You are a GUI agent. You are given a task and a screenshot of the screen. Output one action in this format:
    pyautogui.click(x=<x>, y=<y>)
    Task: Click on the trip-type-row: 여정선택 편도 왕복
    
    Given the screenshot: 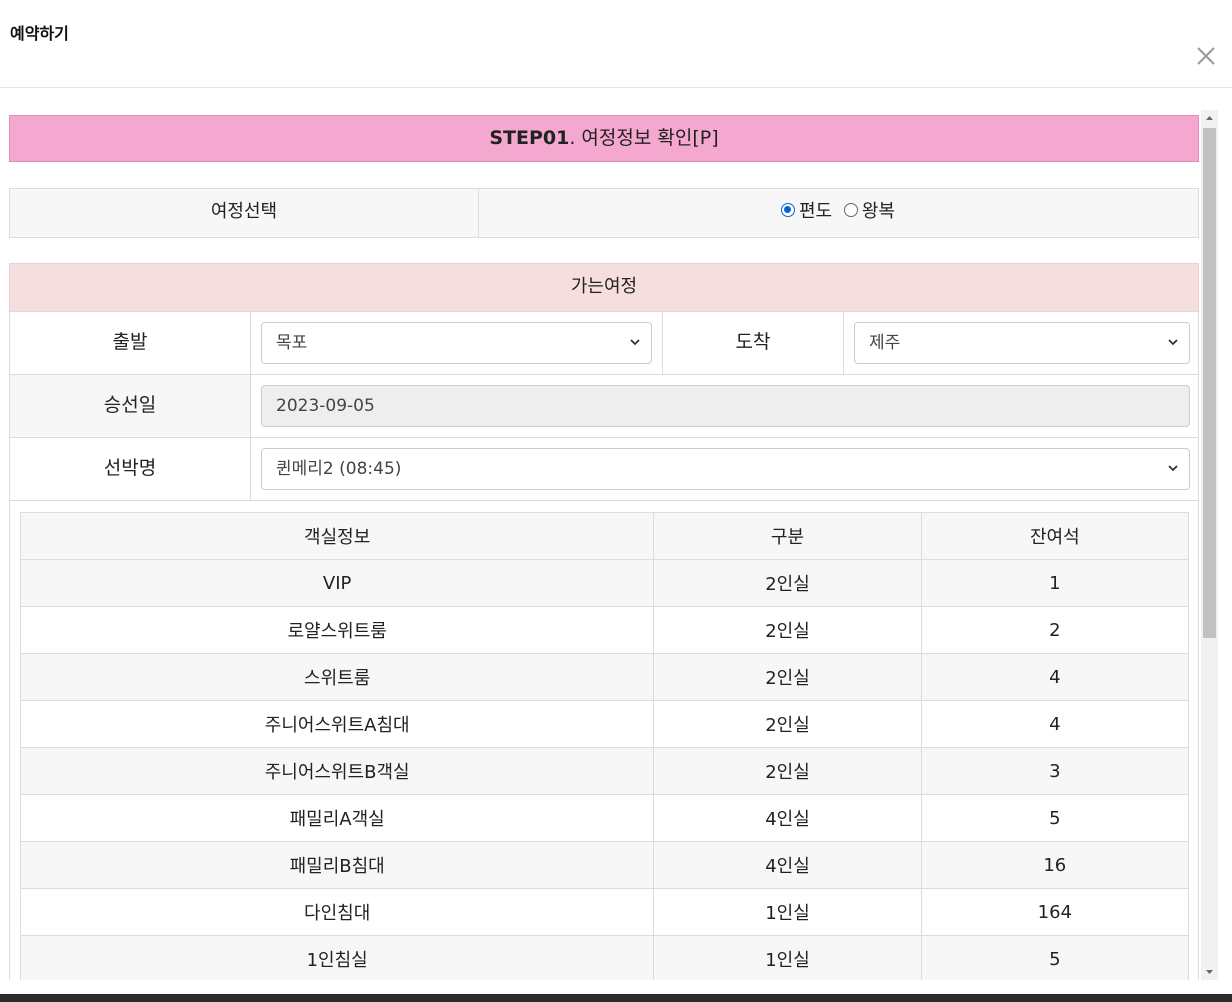 What is the action you would take?
    pyautogui.click(x=604, y=213)
    